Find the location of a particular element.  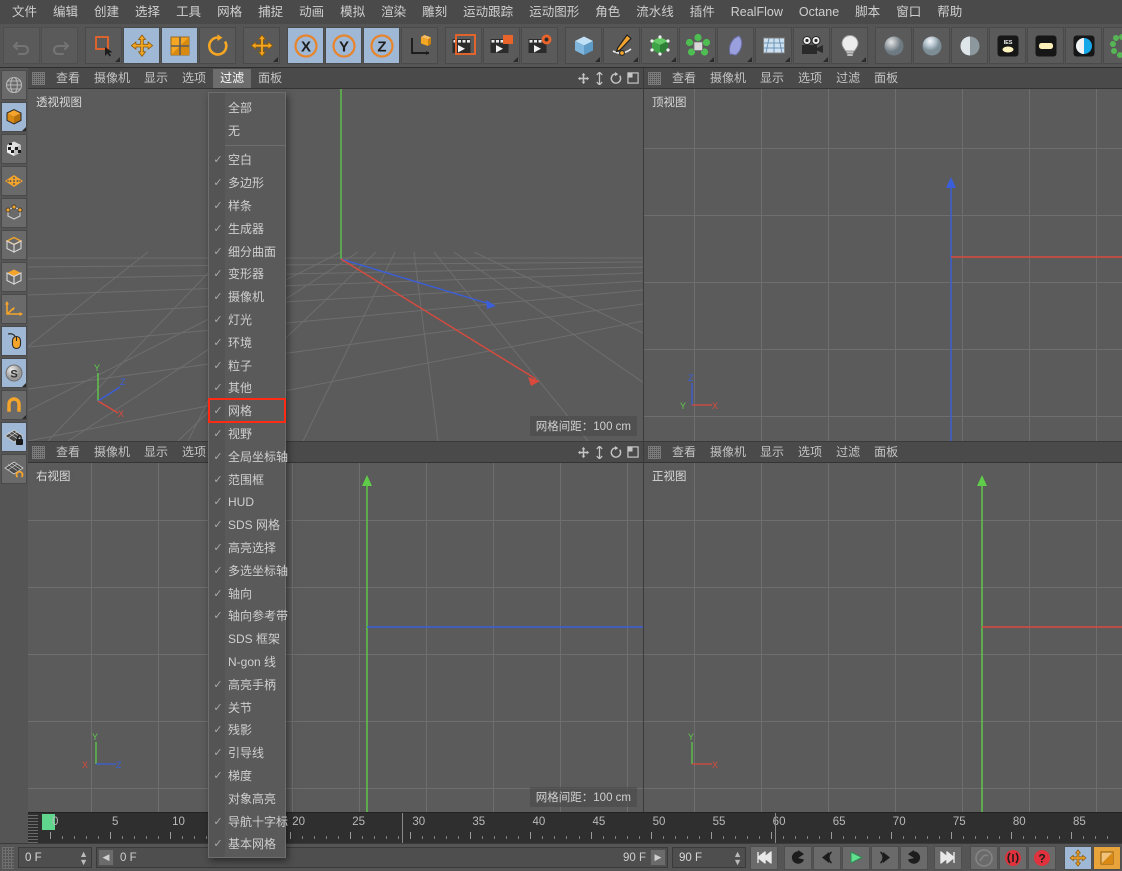

sidebar-polygon-button is located at coordinates (14, 277).